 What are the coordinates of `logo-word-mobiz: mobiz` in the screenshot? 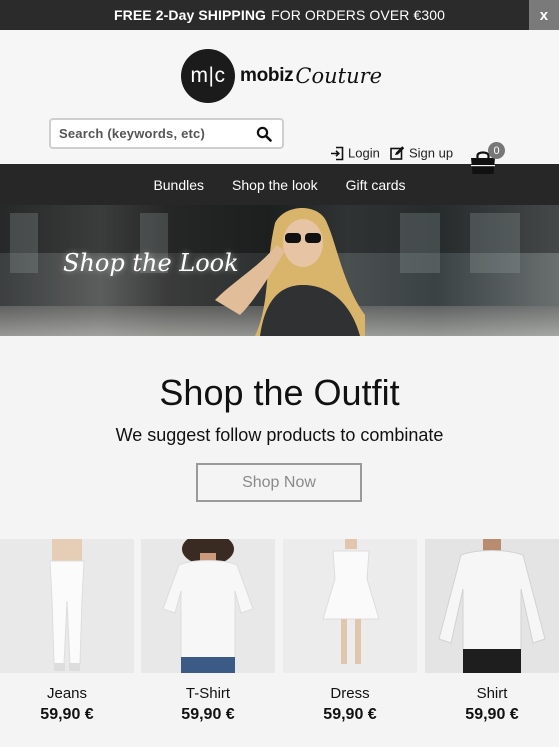 It's located at (267, 75).